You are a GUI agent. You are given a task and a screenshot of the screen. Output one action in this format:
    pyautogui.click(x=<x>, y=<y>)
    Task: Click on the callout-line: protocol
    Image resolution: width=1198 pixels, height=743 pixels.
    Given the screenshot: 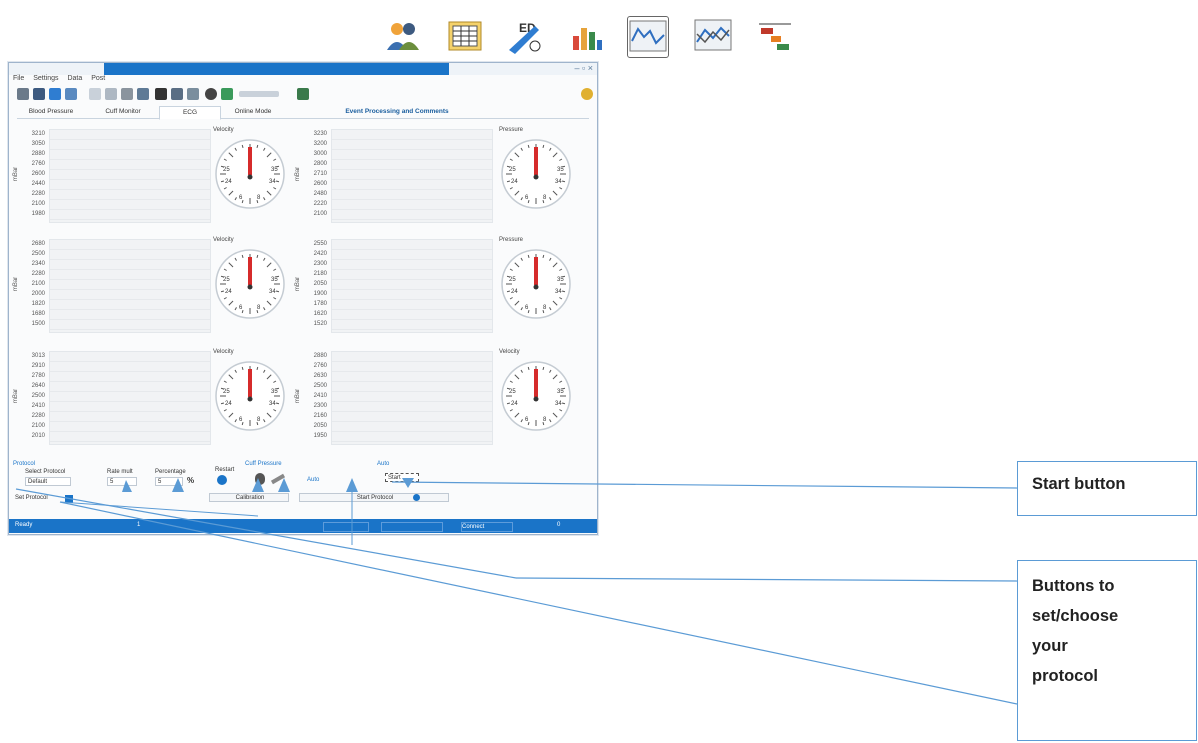 What is the action you would take?
    pyautogui.click(x=1065, y=676)
    